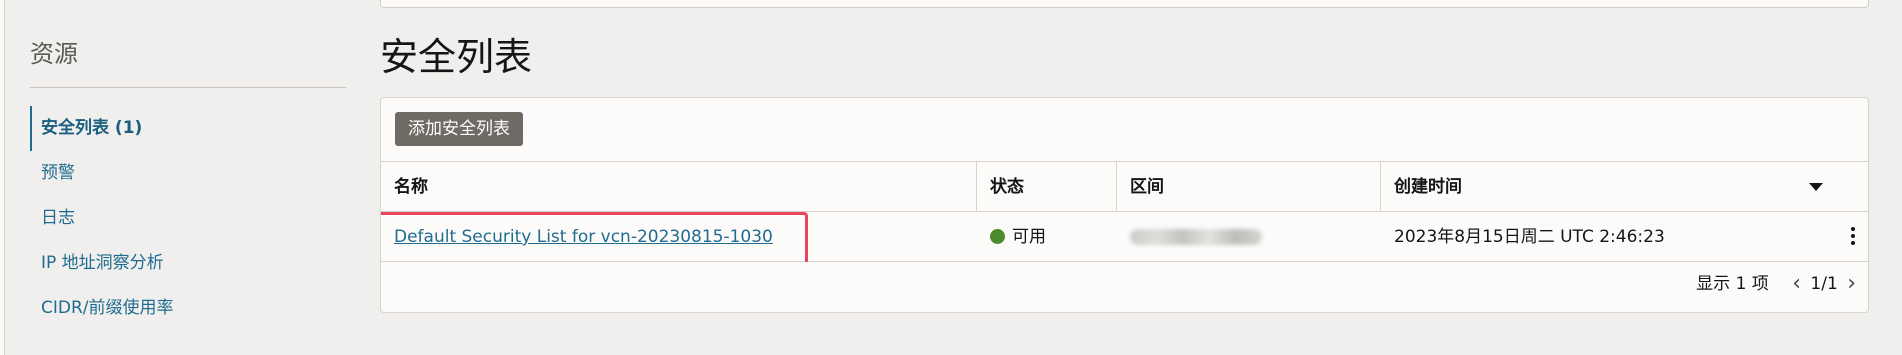 The image size is (1902, 355). I want to click on sidebar-item-logs: 日志, so click(188, 218).